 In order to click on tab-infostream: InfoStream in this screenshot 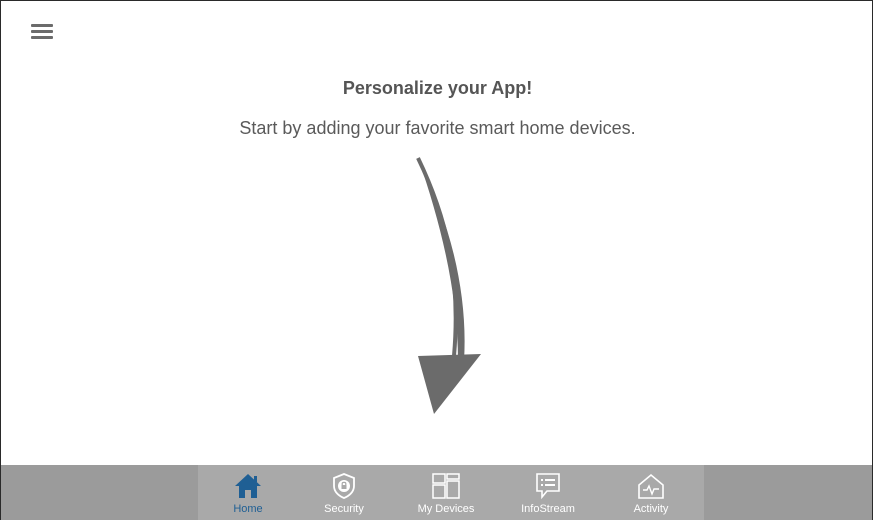, I will do `click(548, 492)`.